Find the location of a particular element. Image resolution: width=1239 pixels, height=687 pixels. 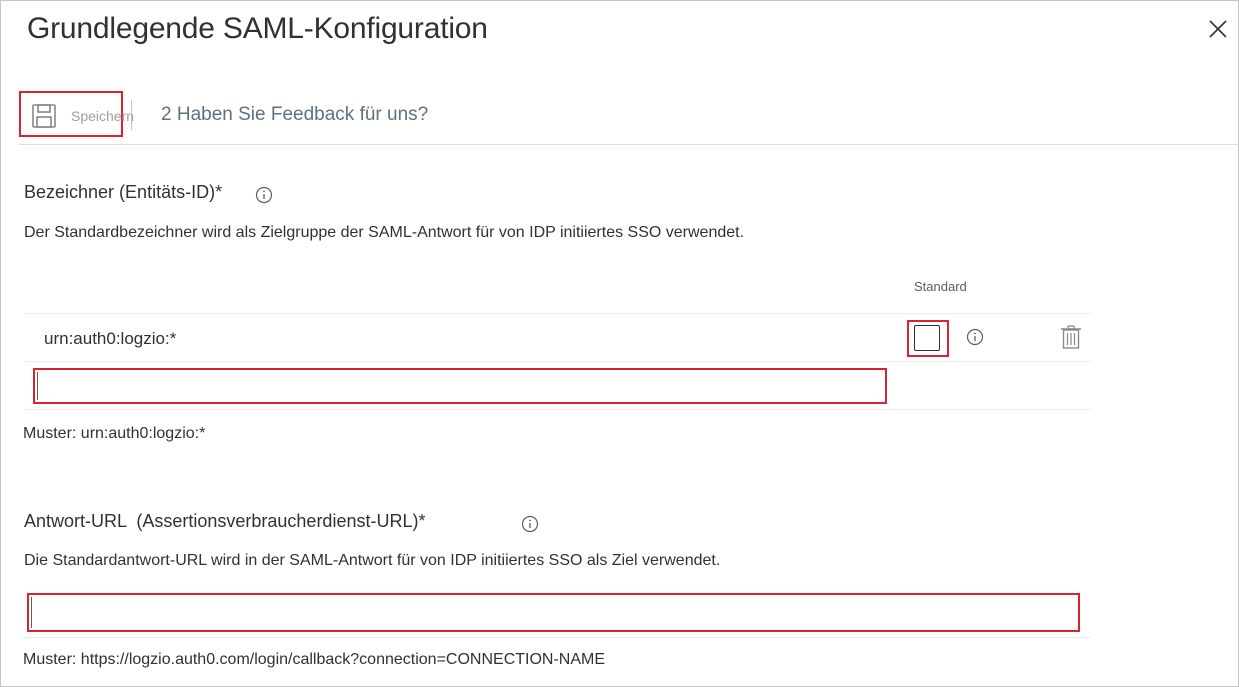

save-button-label: Speichern is located at coordinates (103, 116).